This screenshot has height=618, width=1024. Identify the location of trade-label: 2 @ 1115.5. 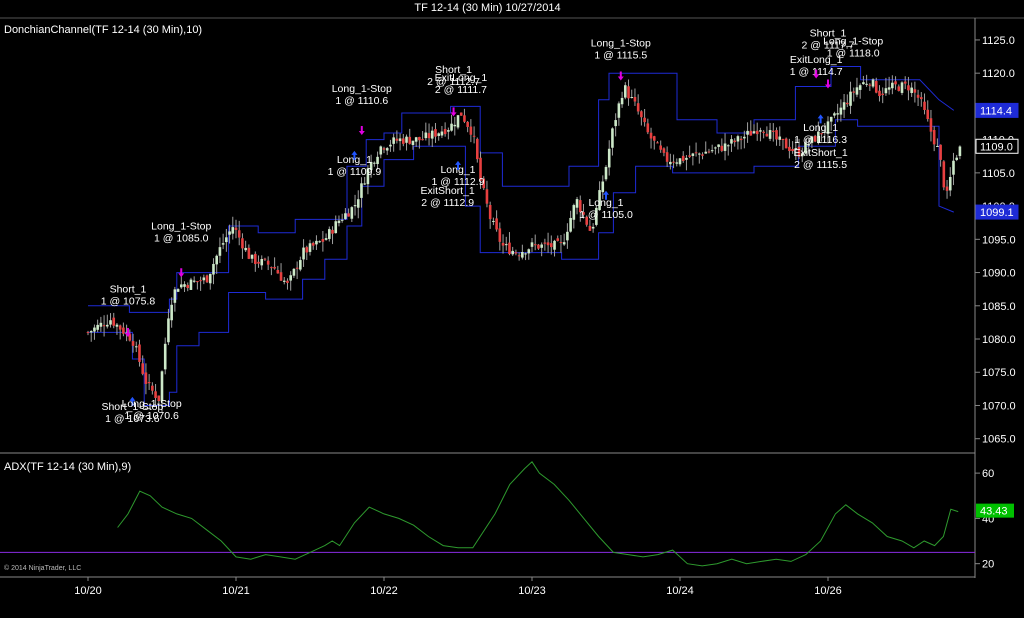
(820, 165).